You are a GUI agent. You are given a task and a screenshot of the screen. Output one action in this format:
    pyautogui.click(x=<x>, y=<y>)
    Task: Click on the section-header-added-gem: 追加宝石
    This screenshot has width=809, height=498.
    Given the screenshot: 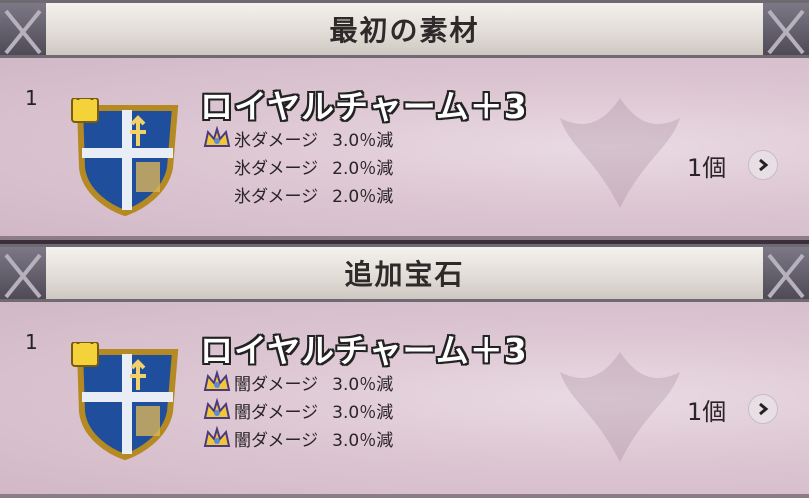 What is the action you would take?
    pyautogui.click(x=404, y=273)
    